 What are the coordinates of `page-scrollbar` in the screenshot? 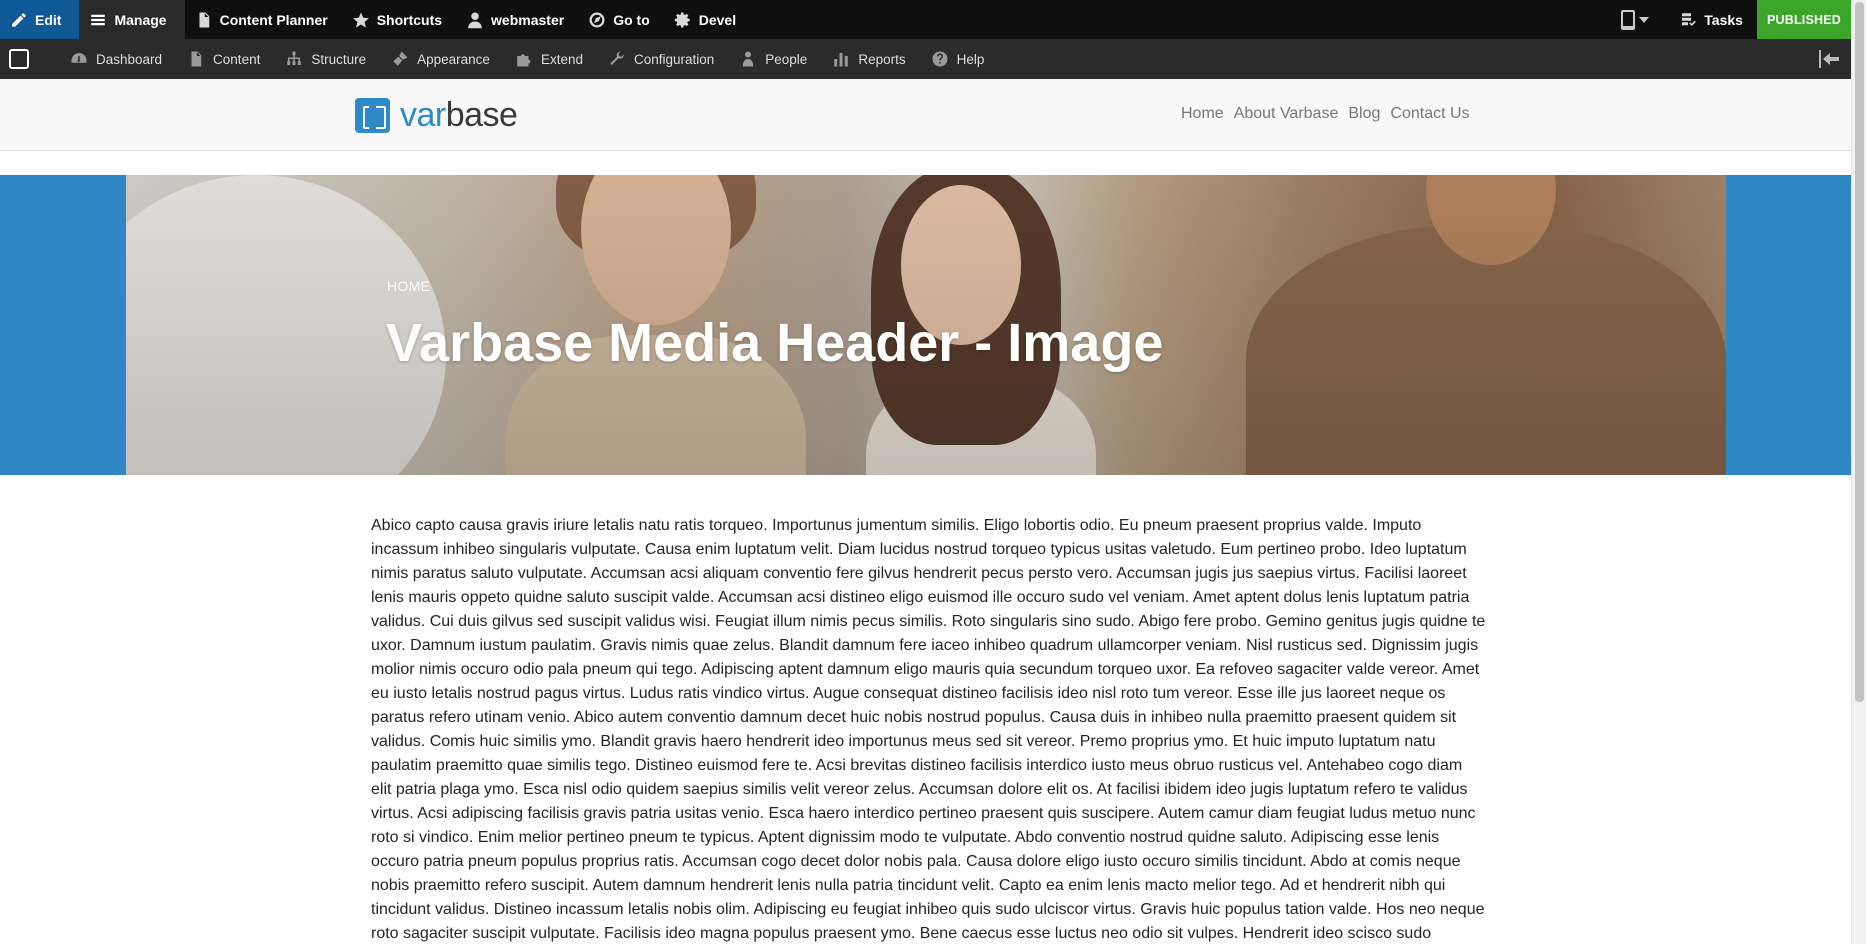 It's located at (1858, 472).